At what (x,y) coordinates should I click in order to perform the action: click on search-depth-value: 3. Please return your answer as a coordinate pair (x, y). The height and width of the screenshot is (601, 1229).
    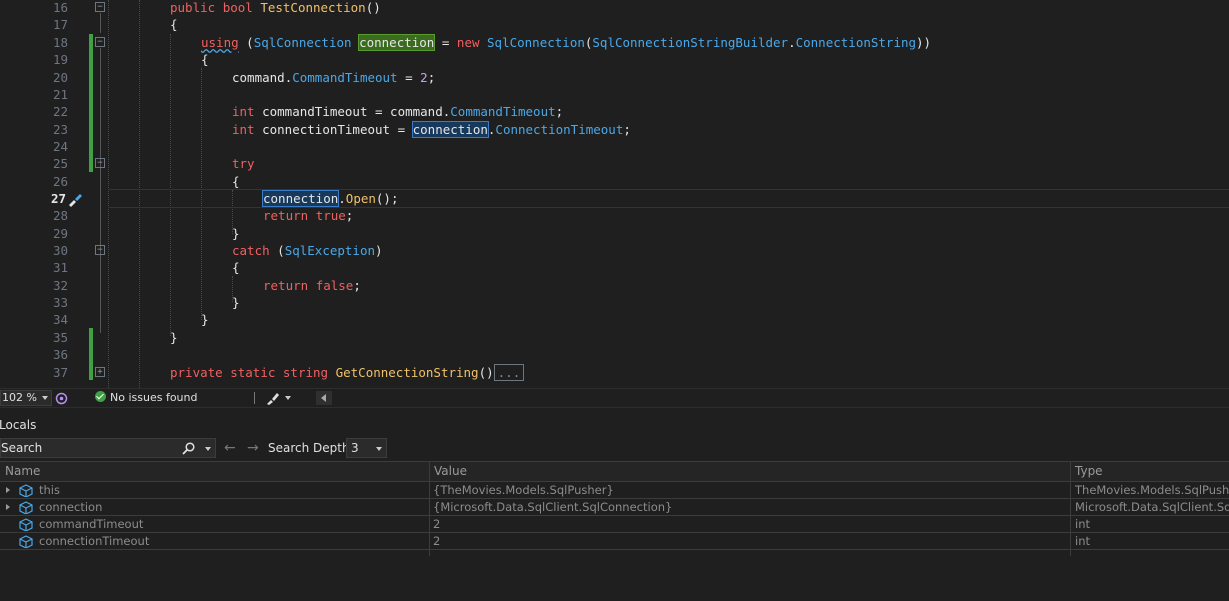
    Looking at the image, I should click on (355, 448).